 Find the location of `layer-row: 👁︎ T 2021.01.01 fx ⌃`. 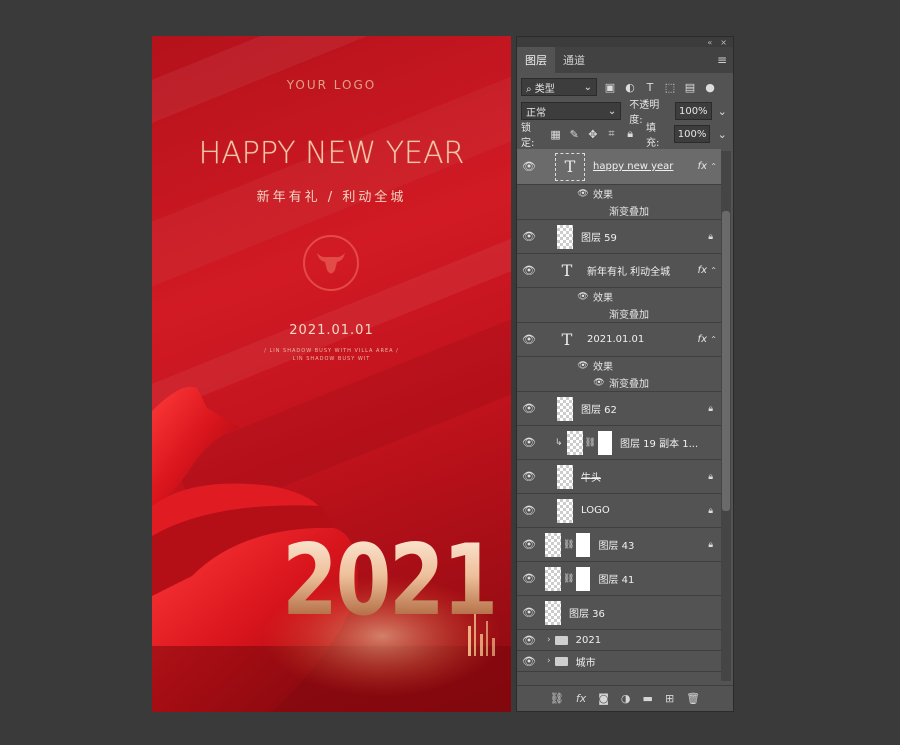

layer-row: 👁︎ T 2021.01.01 fx ⌃ is located at coordinates (619, 340).